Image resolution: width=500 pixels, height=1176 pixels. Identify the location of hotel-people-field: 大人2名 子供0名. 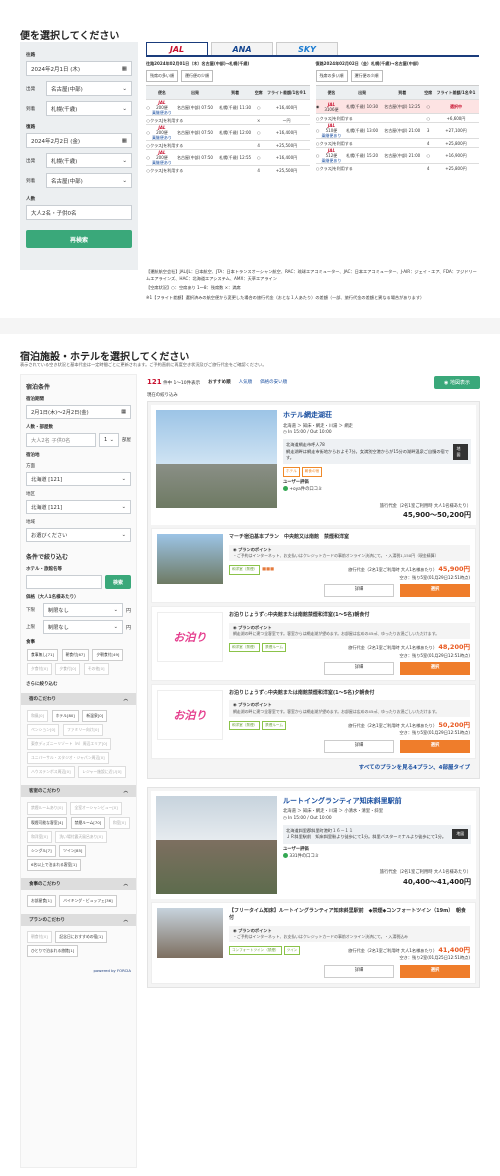
(61, 440).